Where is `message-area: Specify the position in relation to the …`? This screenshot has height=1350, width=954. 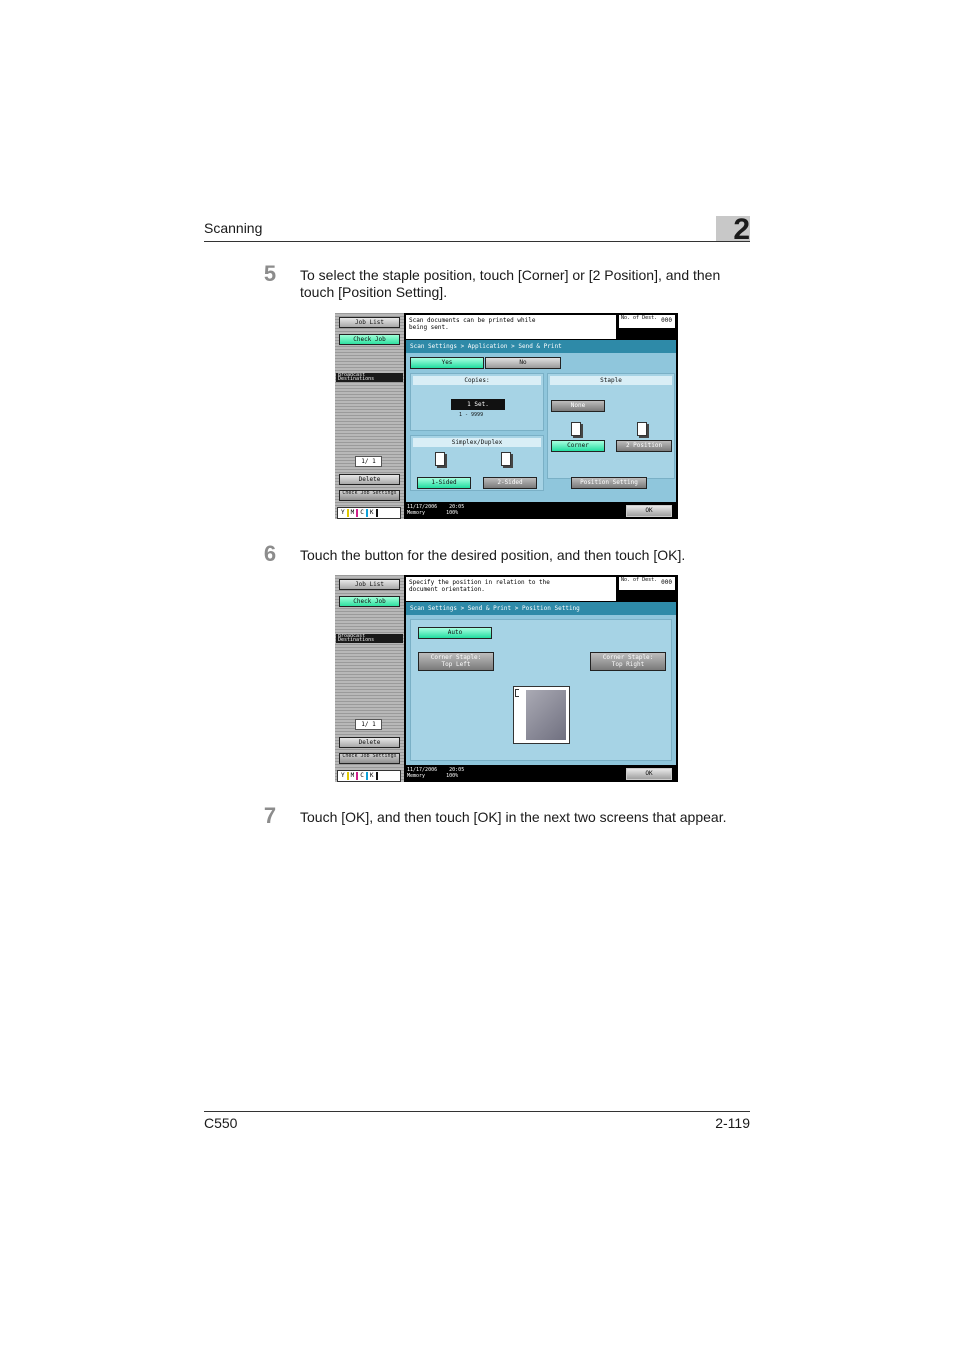
message-area: Specify the position in relation to the … is located at coordinates (511, 589).